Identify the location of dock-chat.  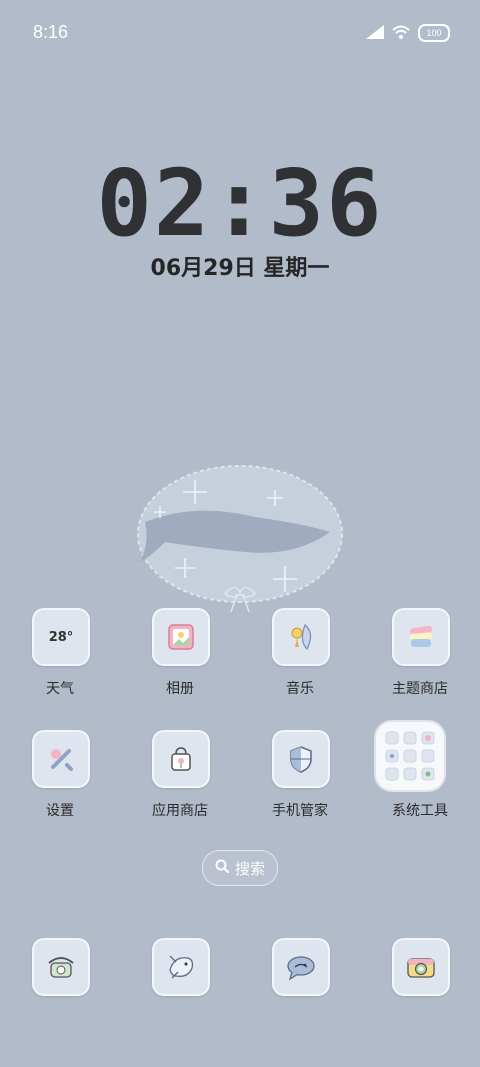
(300, 993).